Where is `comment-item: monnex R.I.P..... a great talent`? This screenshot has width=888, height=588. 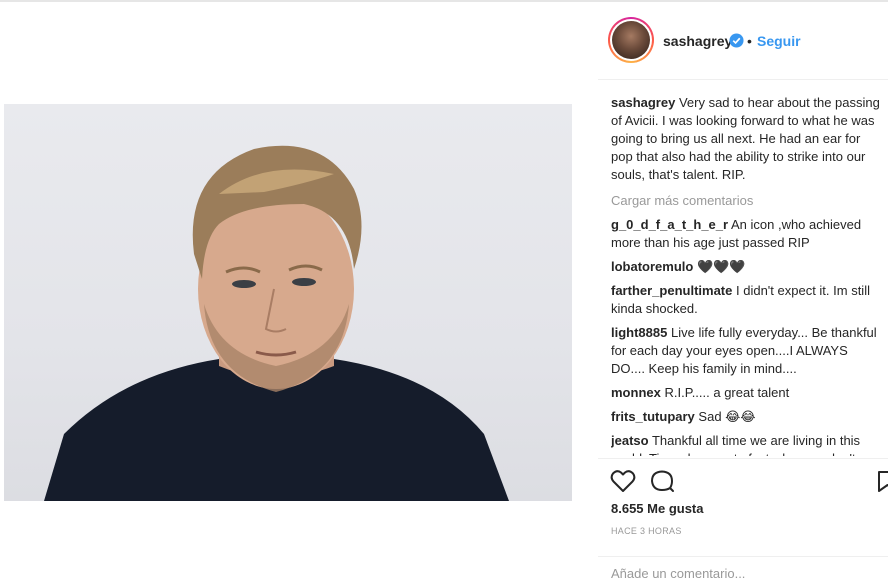
comment-item: monnex R.I.P..... a great talent is located at coordinates (748, 393).